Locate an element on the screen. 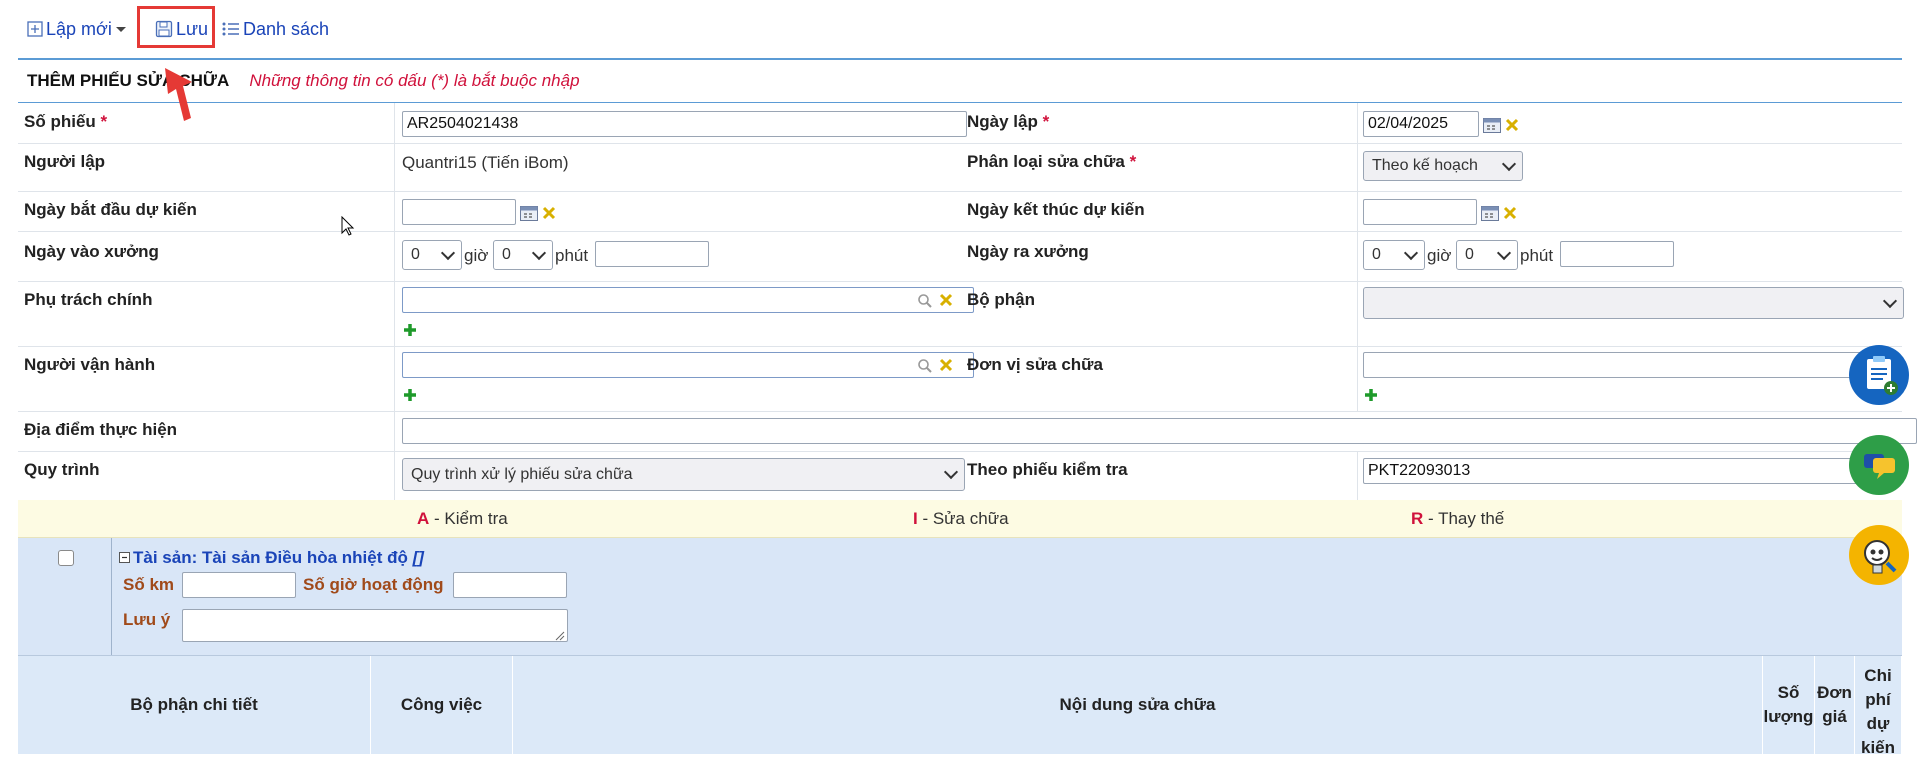  so-km-label: Số km is located at coordinates (149, 584).